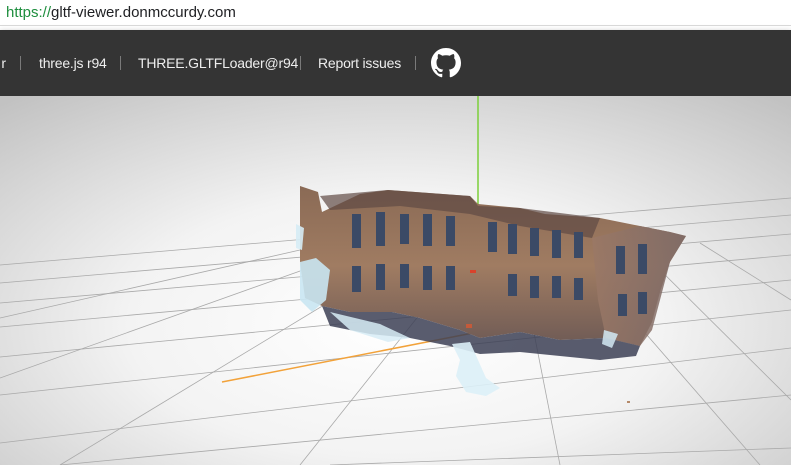  Describe the element at coordinates (29, 12) in the screenshot. I see `url-scheme: https://` at that location.